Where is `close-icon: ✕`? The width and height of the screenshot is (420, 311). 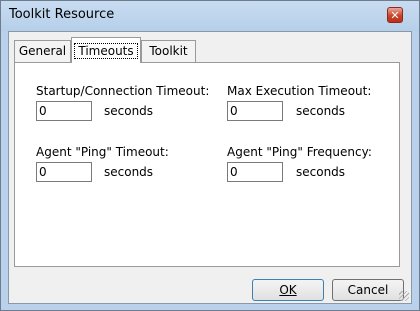
close-icon: ✕ is located at coordinates (395, 15).